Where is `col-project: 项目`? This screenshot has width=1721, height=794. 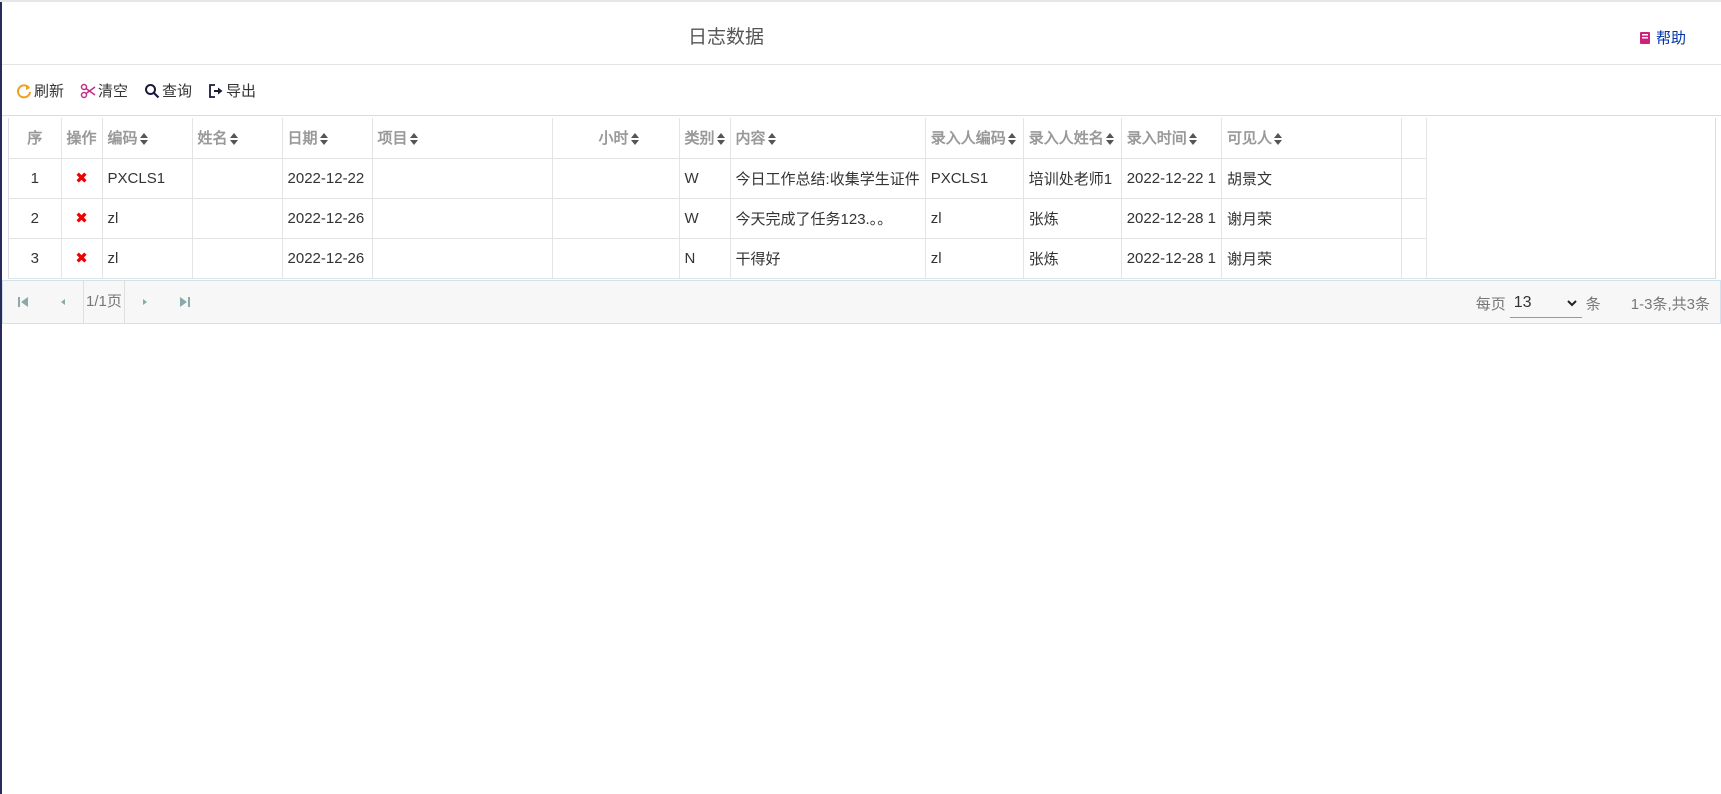
col-project: 项目 is located at coordinates (462, 138).